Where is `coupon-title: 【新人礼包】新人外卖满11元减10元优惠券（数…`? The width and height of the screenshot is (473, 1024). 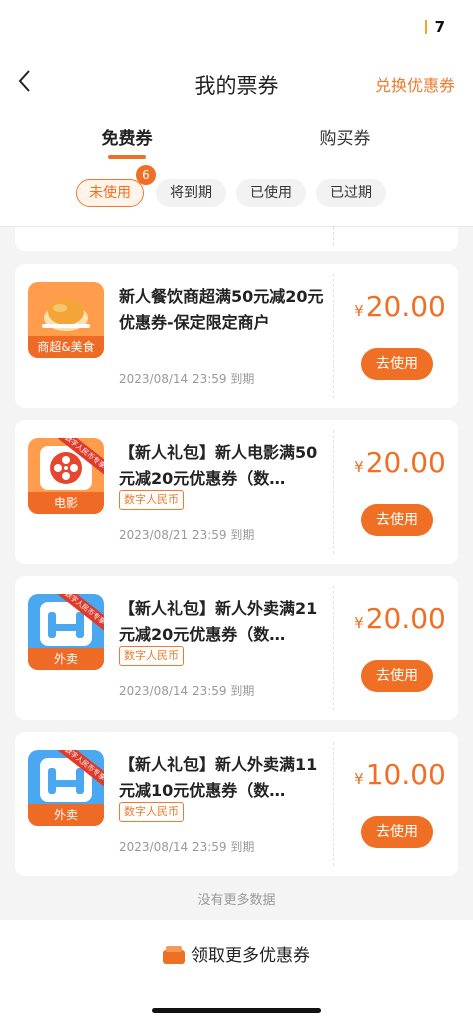 coupon-title: 【新人礼包】新人外卖满11元减10元优惠券（数… is located at coordinates (218, 777).